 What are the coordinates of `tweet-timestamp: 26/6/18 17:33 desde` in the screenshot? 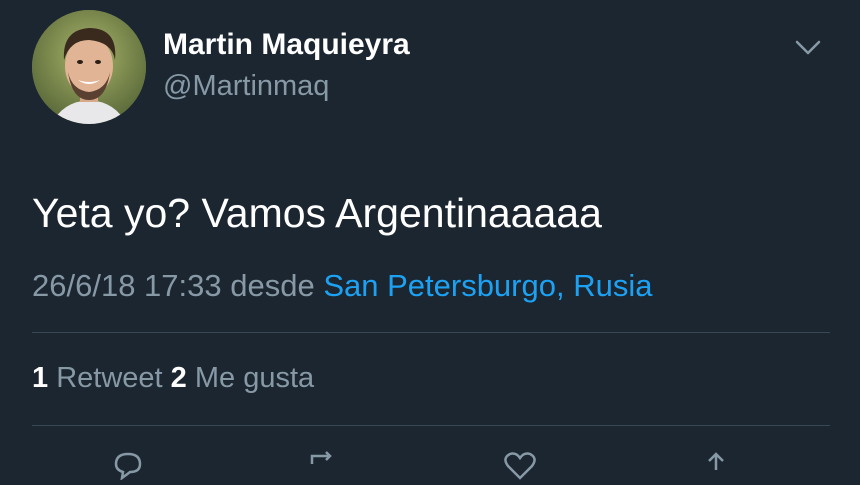 It's located at (173, 285).